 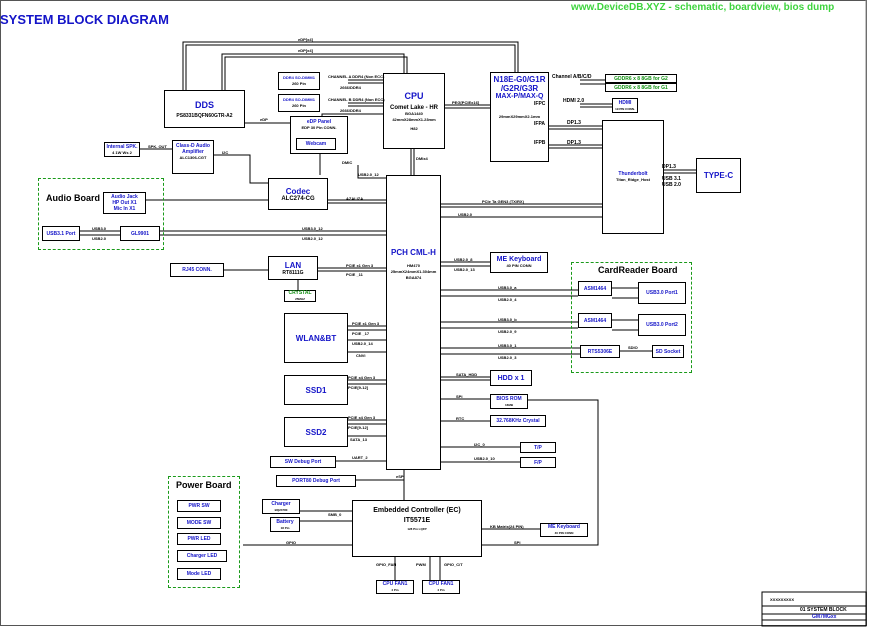 What do you see at coordinates (316, 338) in the screenshot?
I see `wlan-title: WLAN&BT` at bounding box center [316, 338].